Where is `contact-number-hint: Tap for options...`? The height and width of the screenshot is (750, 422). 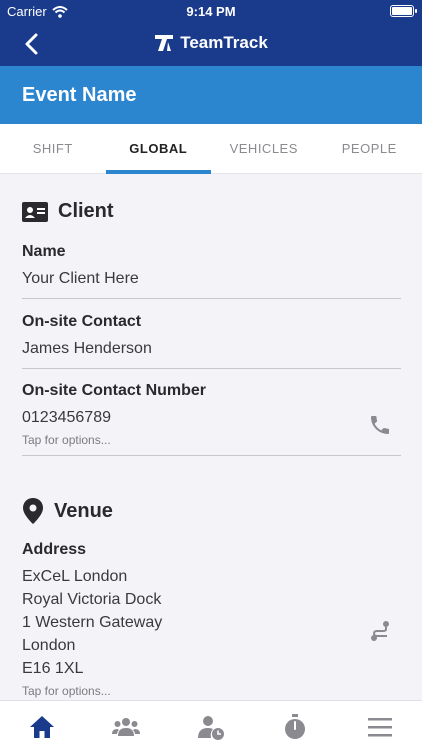 contact-number-hint: Tap for options... is located at coordinates (66, 440).